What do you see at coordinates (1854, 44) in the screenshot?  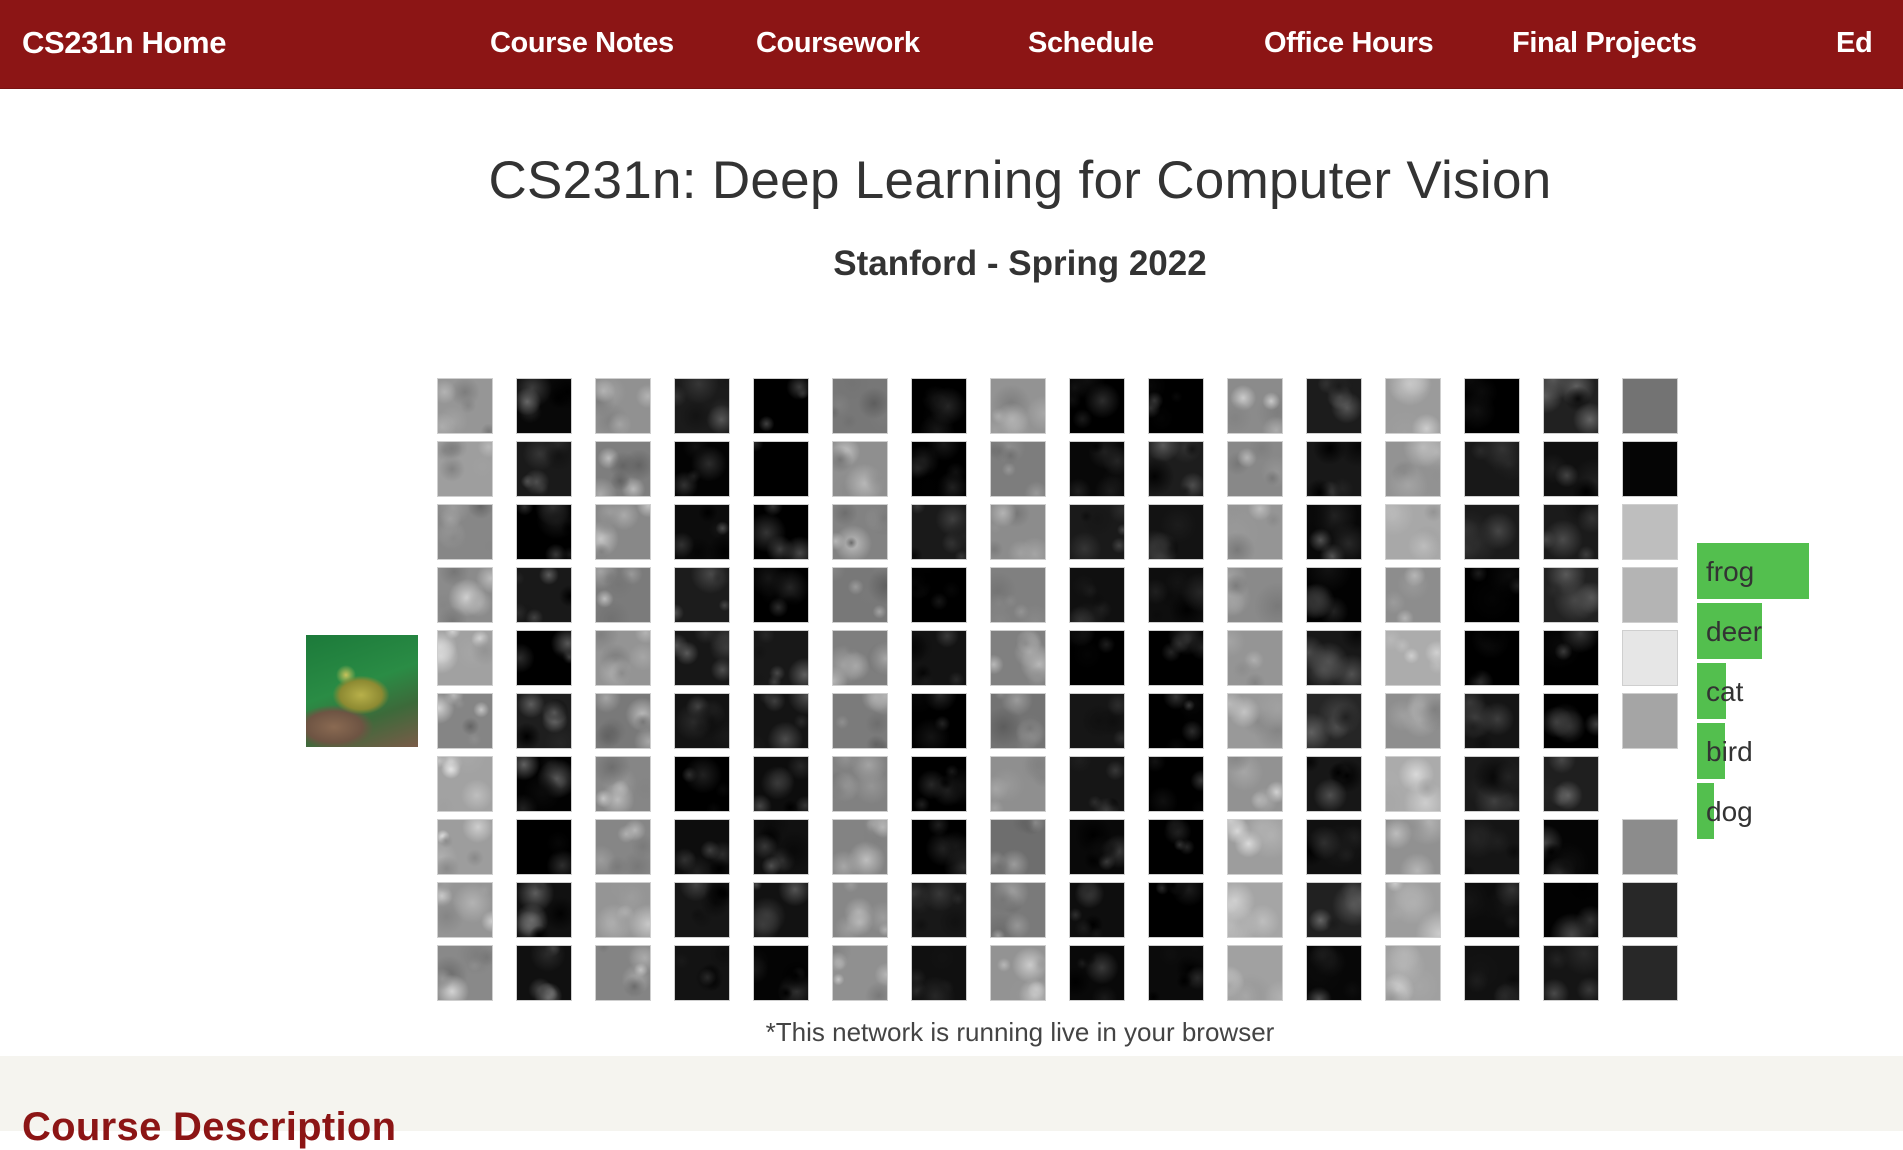 I see `nav-ed-link: Ed` at bounding box center [1854, 44].